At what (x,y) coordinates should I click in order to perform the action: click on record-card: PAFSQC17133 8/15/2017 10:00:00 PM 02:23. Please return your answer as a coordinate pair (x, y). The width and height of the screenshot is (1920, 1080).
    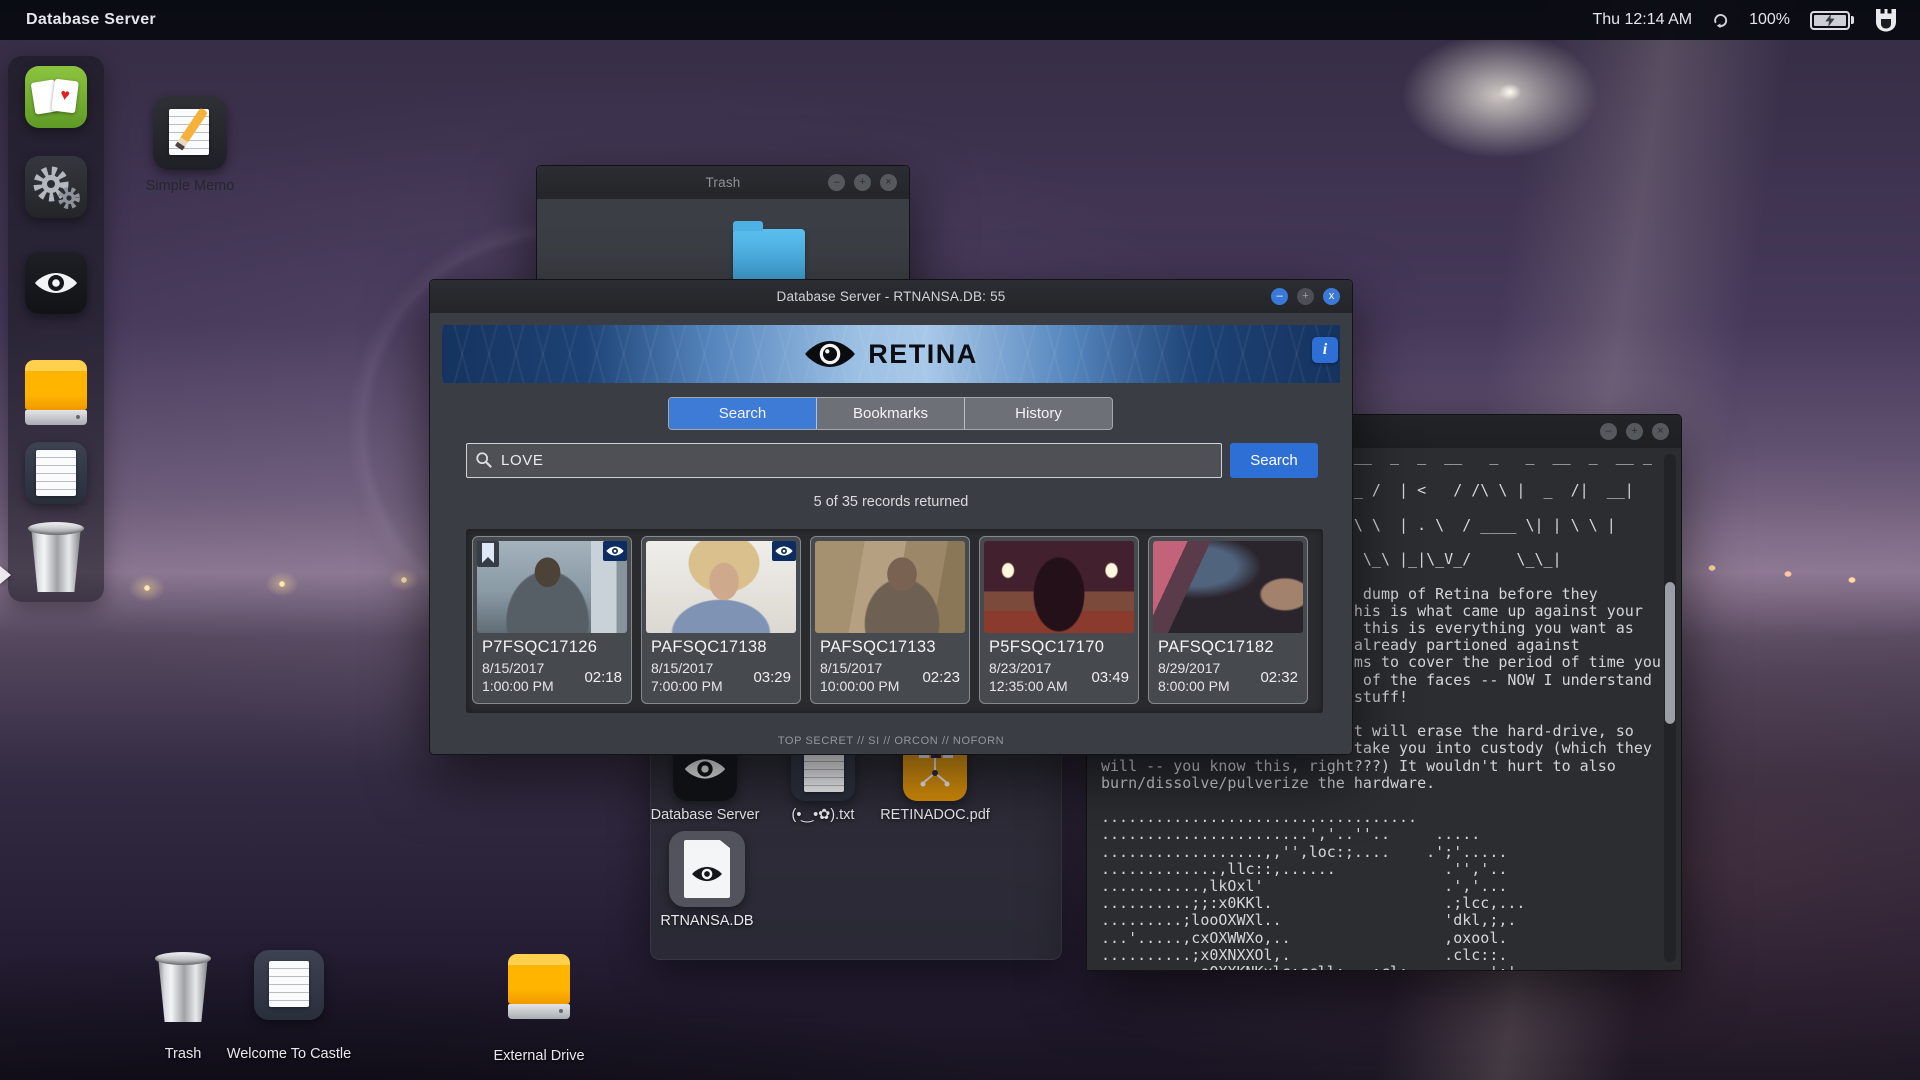
    Looking at the image, I should click on (890, 620).